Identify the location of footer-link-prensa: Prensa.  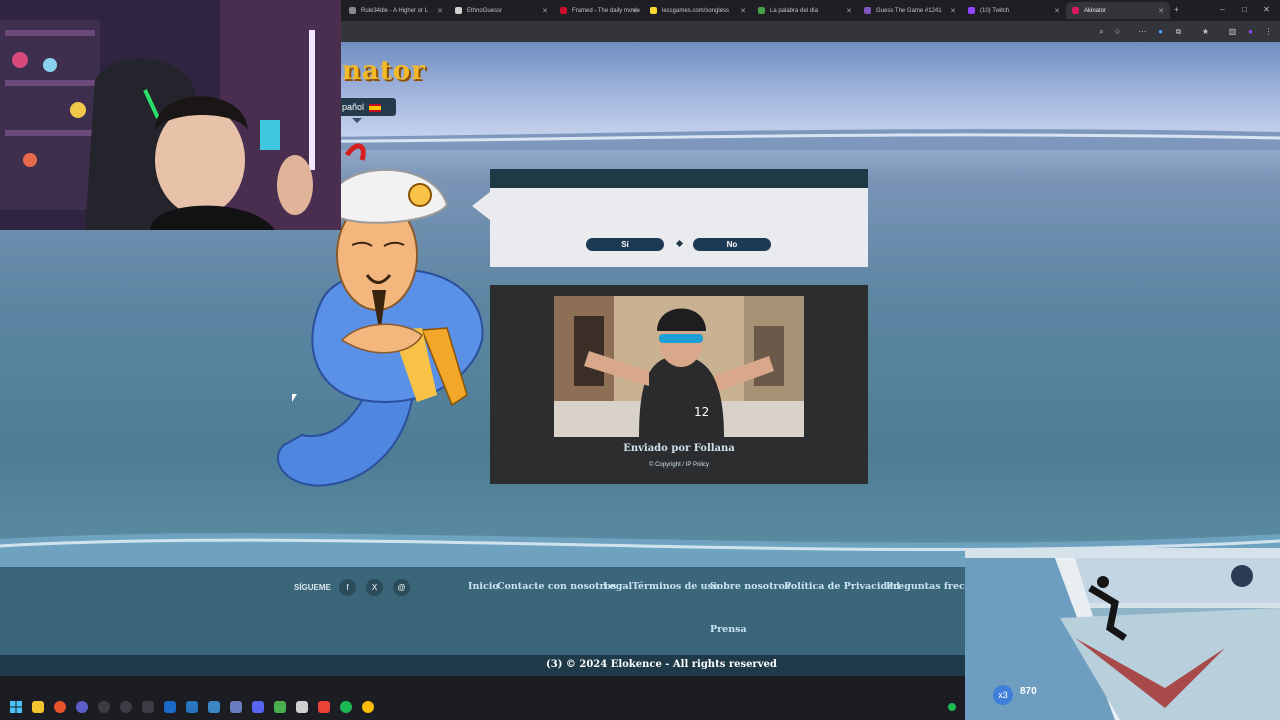
(728, 629).